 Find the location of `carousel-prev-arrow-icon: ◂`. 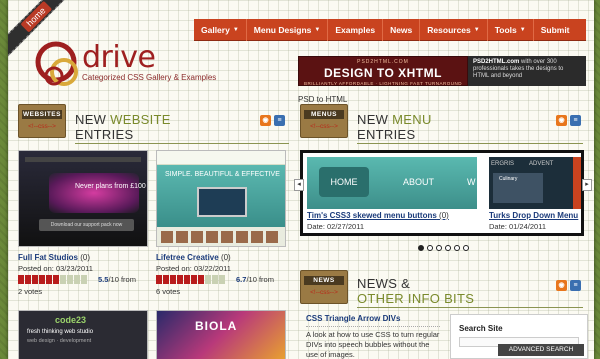

carousel-prev-arrow-icon: ◂ is located at coordinates (299, 185).